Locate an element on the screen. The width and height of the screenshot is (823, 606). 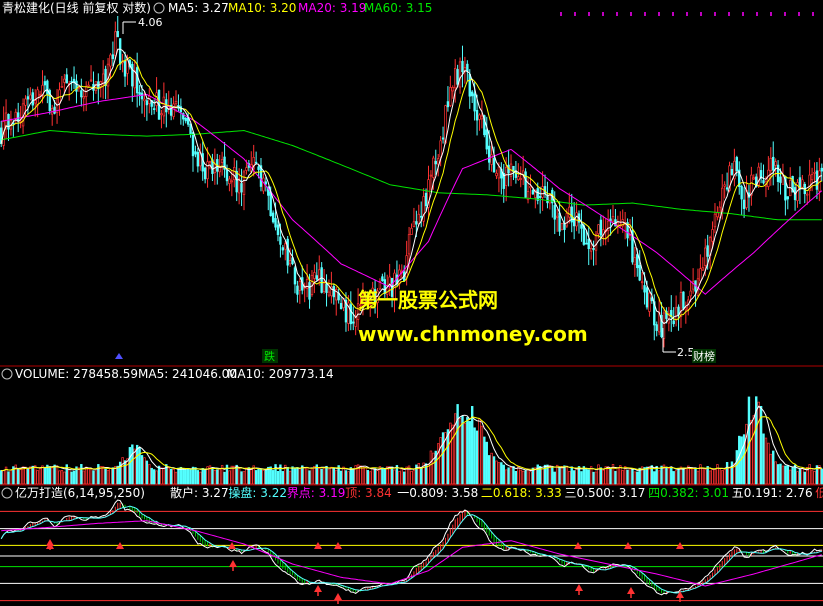
event-tag-1: 跌 is located at coordinates (269, 356).